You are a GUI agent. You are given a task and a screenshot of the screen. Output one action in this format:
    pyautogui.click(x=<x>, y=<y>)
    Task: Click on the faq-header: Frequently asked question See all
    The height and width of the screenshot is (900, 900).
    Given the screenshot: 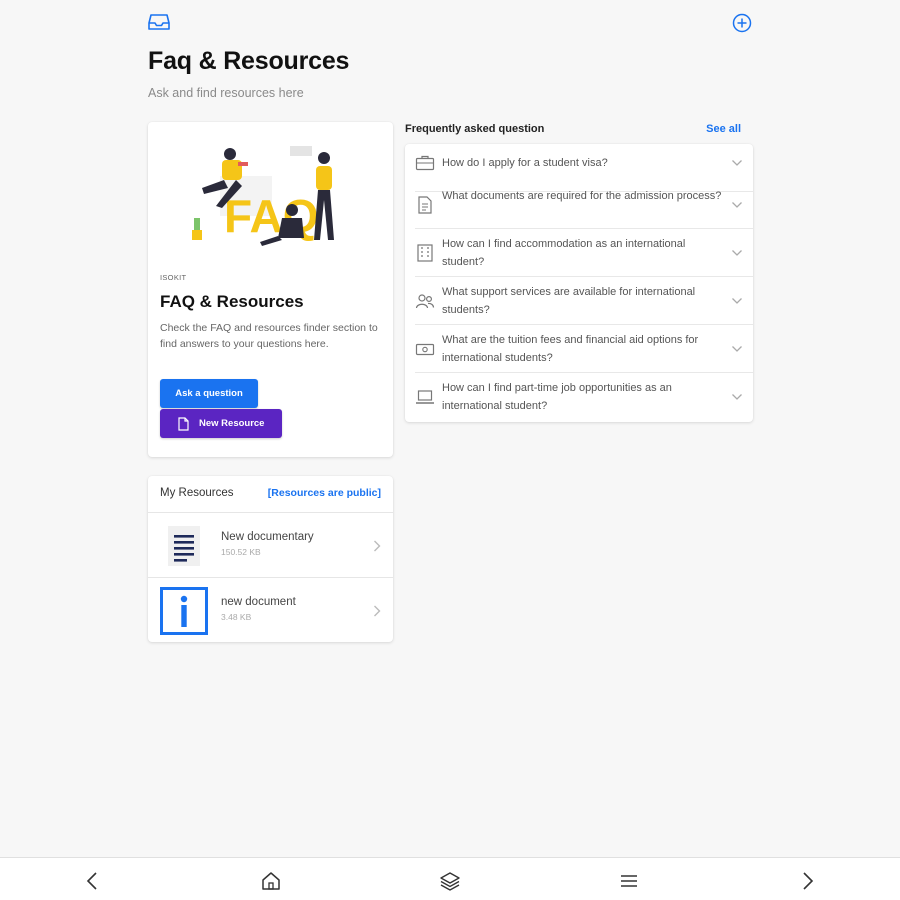 What is the action you would take?
    pyautogui.click(x=579, y=131)
    